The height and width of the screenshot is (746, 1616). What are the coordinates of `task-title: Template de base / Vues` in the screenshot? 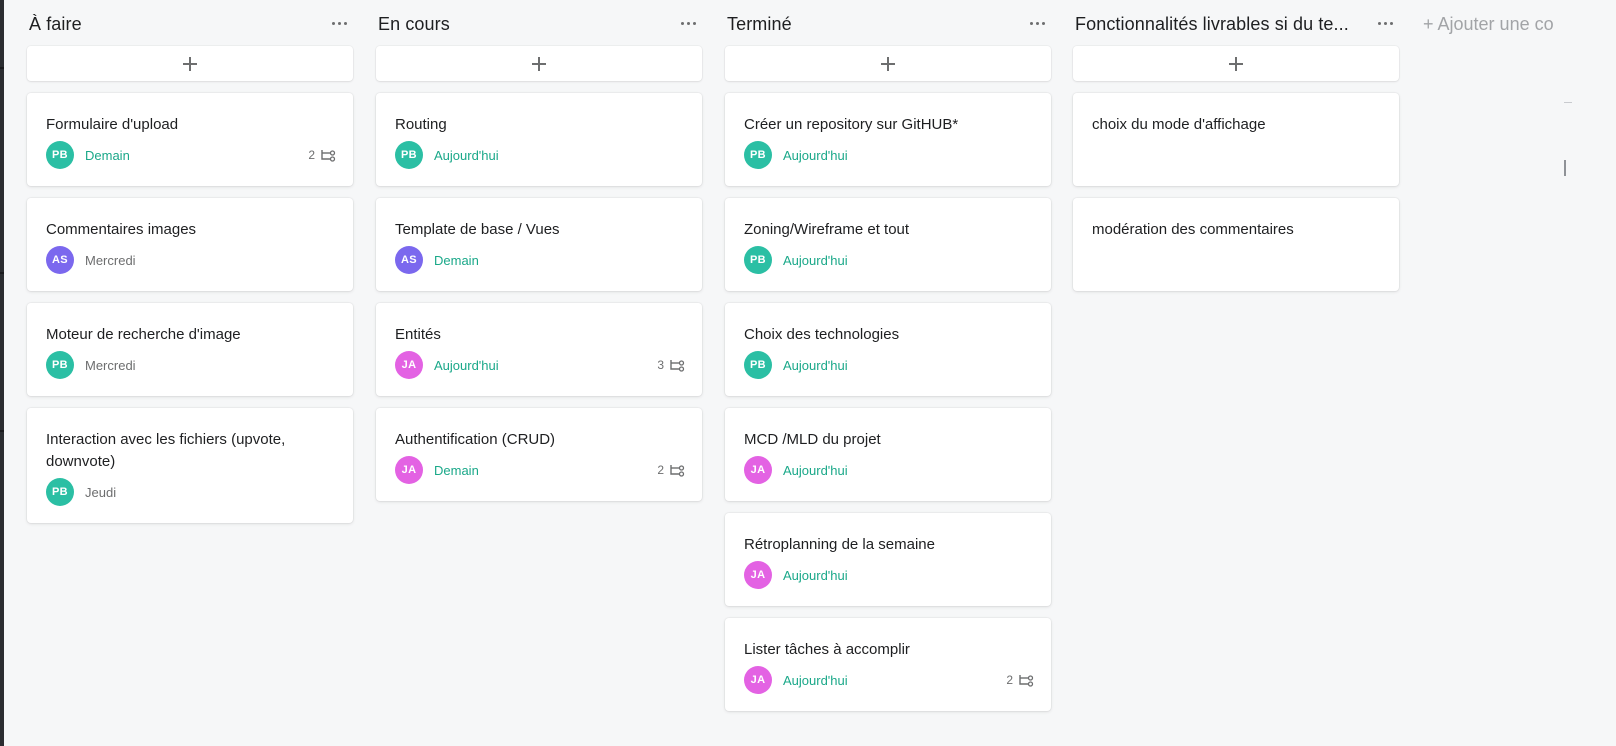 It's located at (477, 229).